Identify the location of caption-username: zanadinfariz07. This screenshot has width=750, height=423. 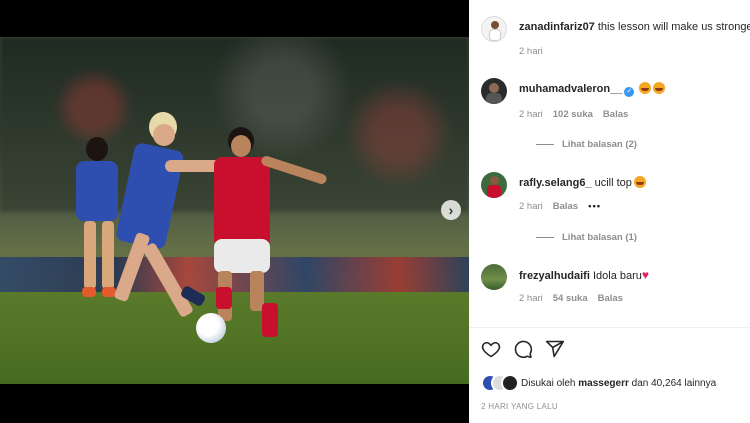
(557, 27).